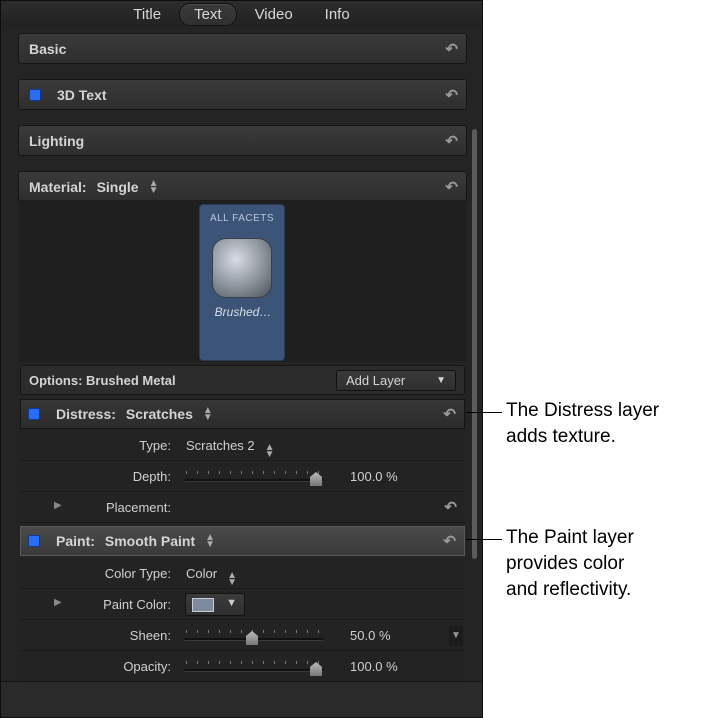  Describe the element at coordinates (242, 218) in the screenshot. I see `facet-title: ALL FACETS` at that location.